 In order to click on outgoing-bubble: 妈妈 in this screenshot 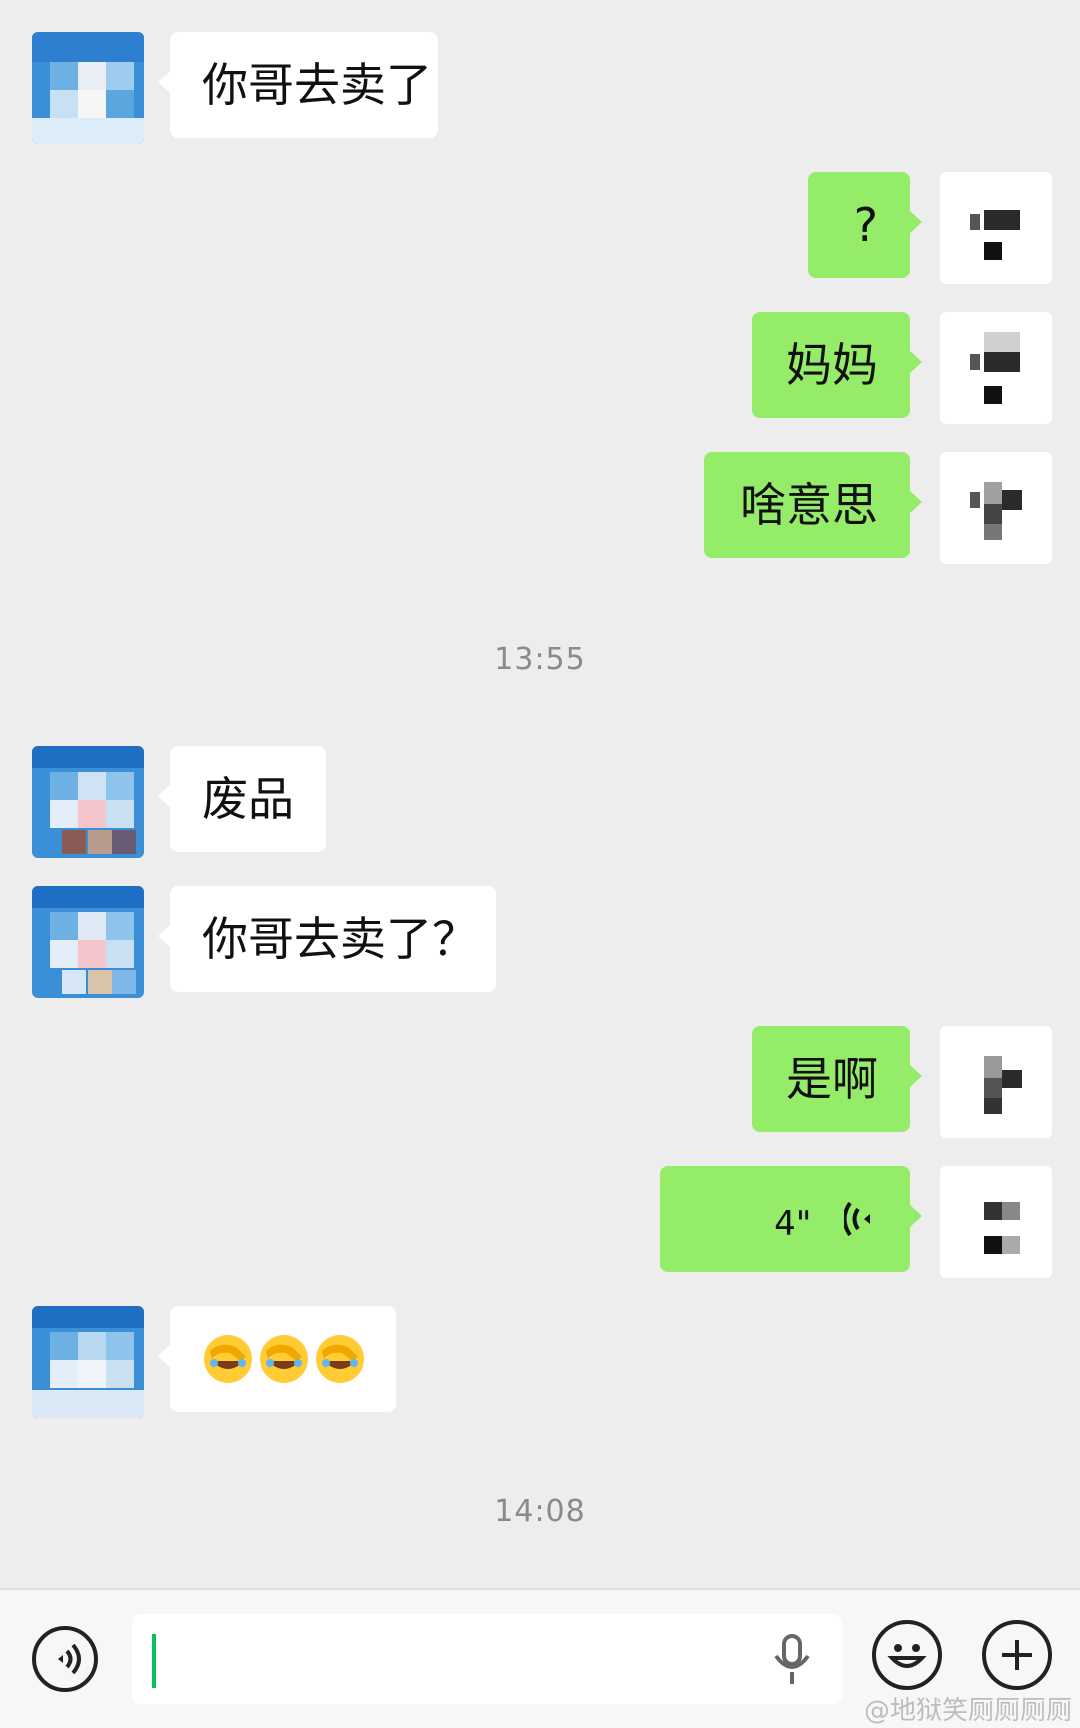, I will do `click(837, 365)`.